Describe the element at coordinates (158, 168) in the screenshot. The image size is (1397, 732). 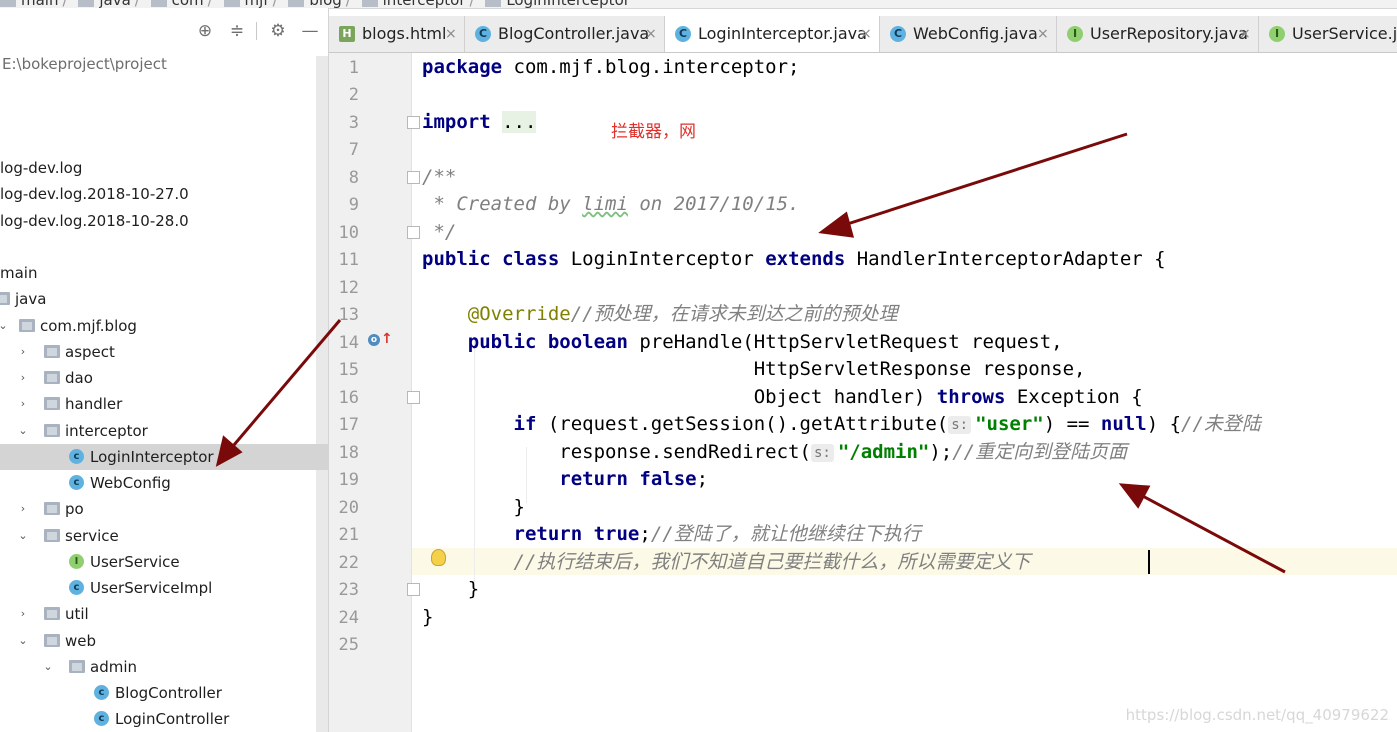
I see `tree-item-file: log-dev.log` at that location.